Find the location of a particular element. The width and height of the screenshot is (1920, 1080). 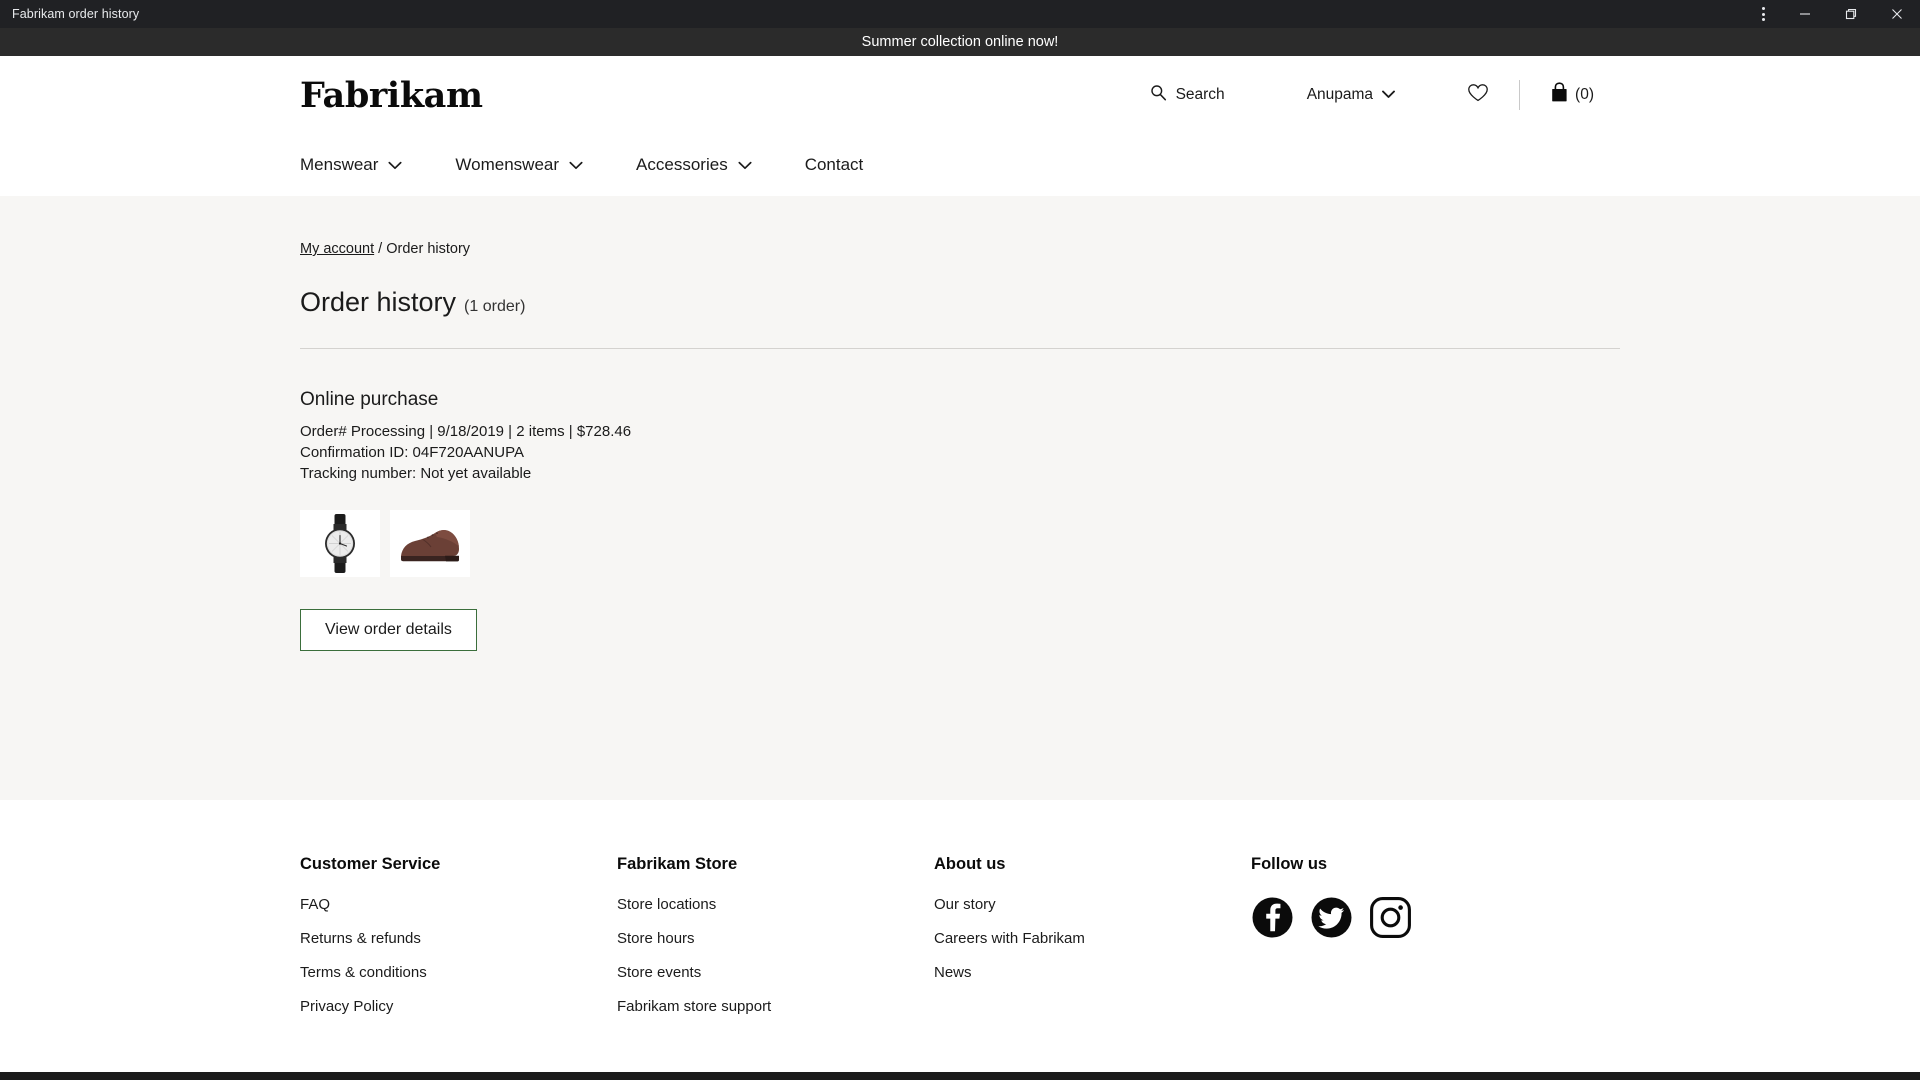

nav-item-menswear: Menswear is located at coordinates (377, 165).